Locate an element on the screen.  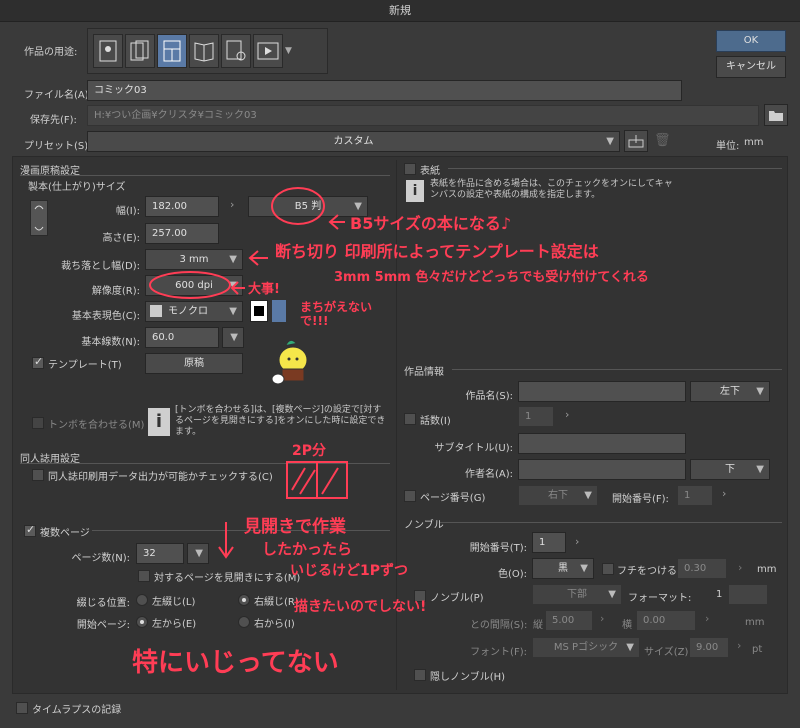
annotation-spread-3: いじるけど1Pずつ is located at coordinates (349, 571).